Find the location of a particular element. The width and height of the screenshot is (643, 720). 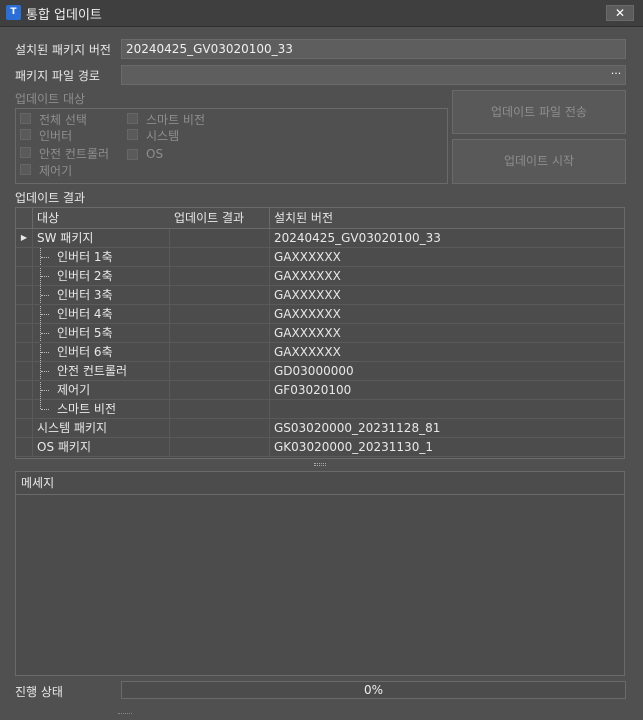

table-row: 시스템 패키지 GS03020000_20231128_81 is located at coordinates (320, 428).